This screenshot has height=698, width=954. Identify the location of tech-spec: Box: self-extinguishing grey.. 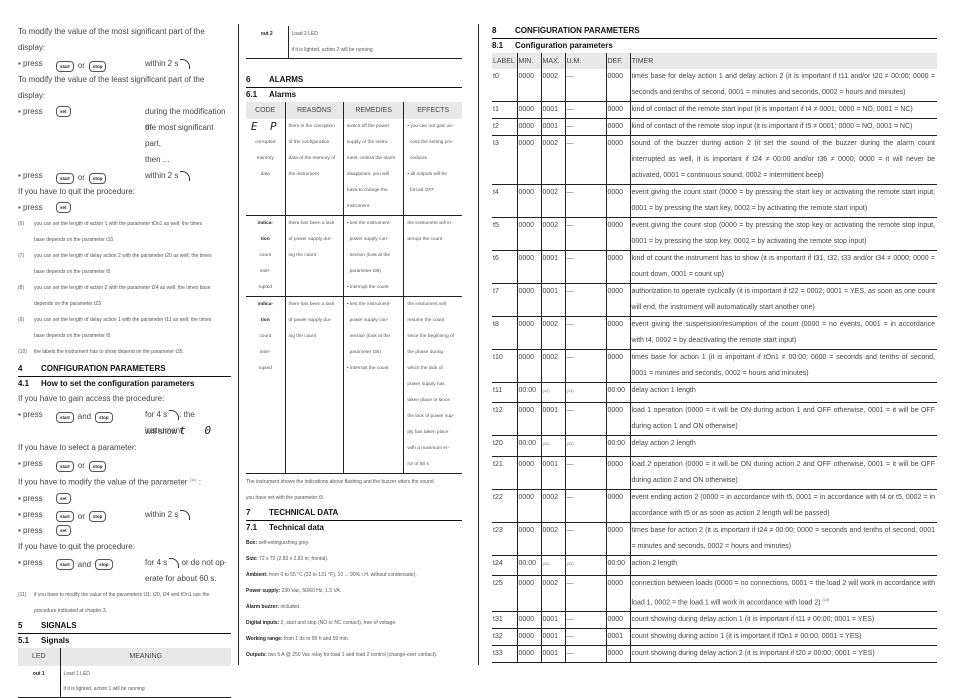
(278, 542).